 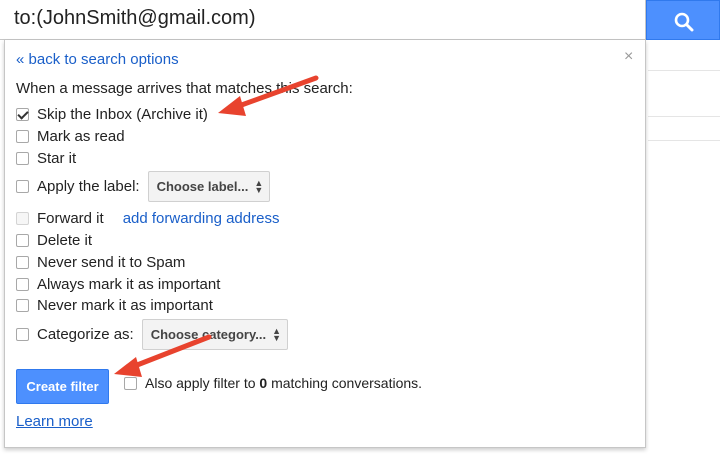 What do you see at coordinates (22, 136) in the screenshot?
I see `mark-read-checkbox` at bounding box center [22, 136].